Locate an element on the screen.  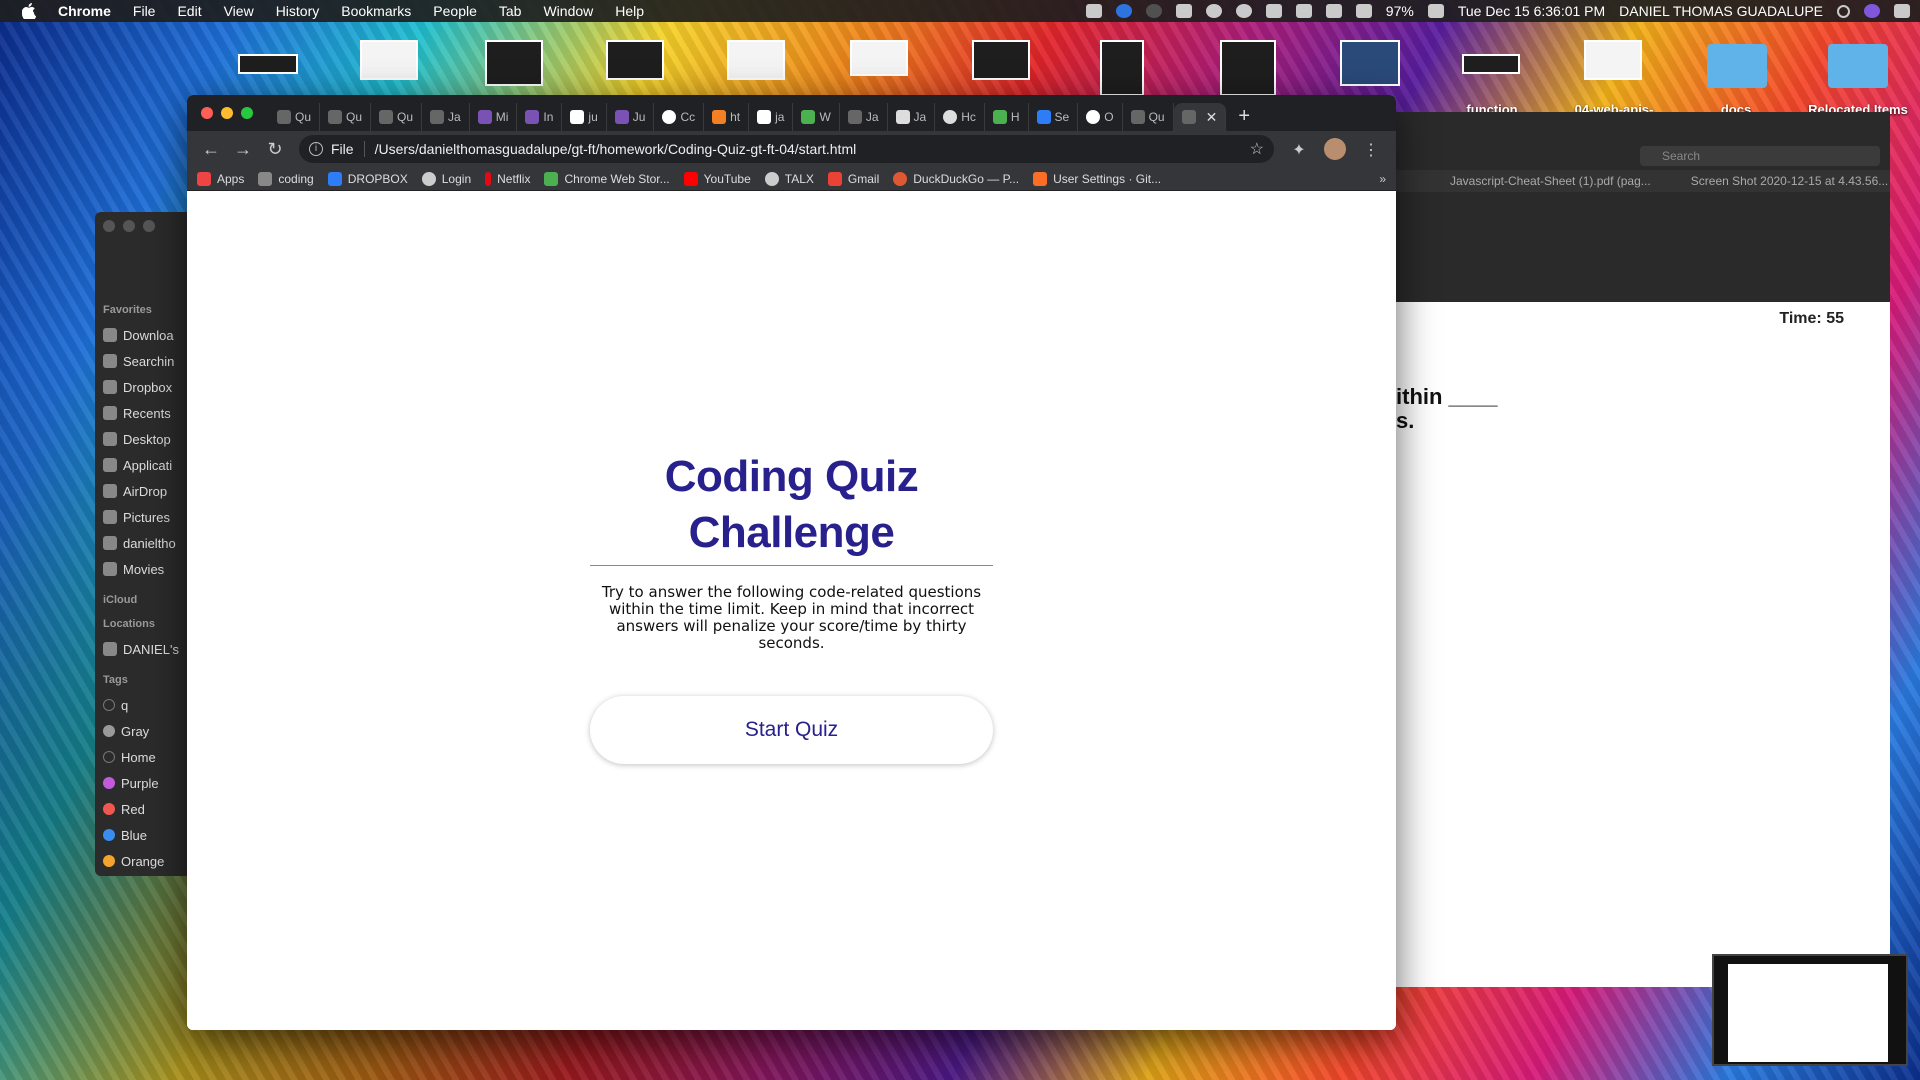
browser-tab-active: ✕ is located at coordinates (1200, 117).